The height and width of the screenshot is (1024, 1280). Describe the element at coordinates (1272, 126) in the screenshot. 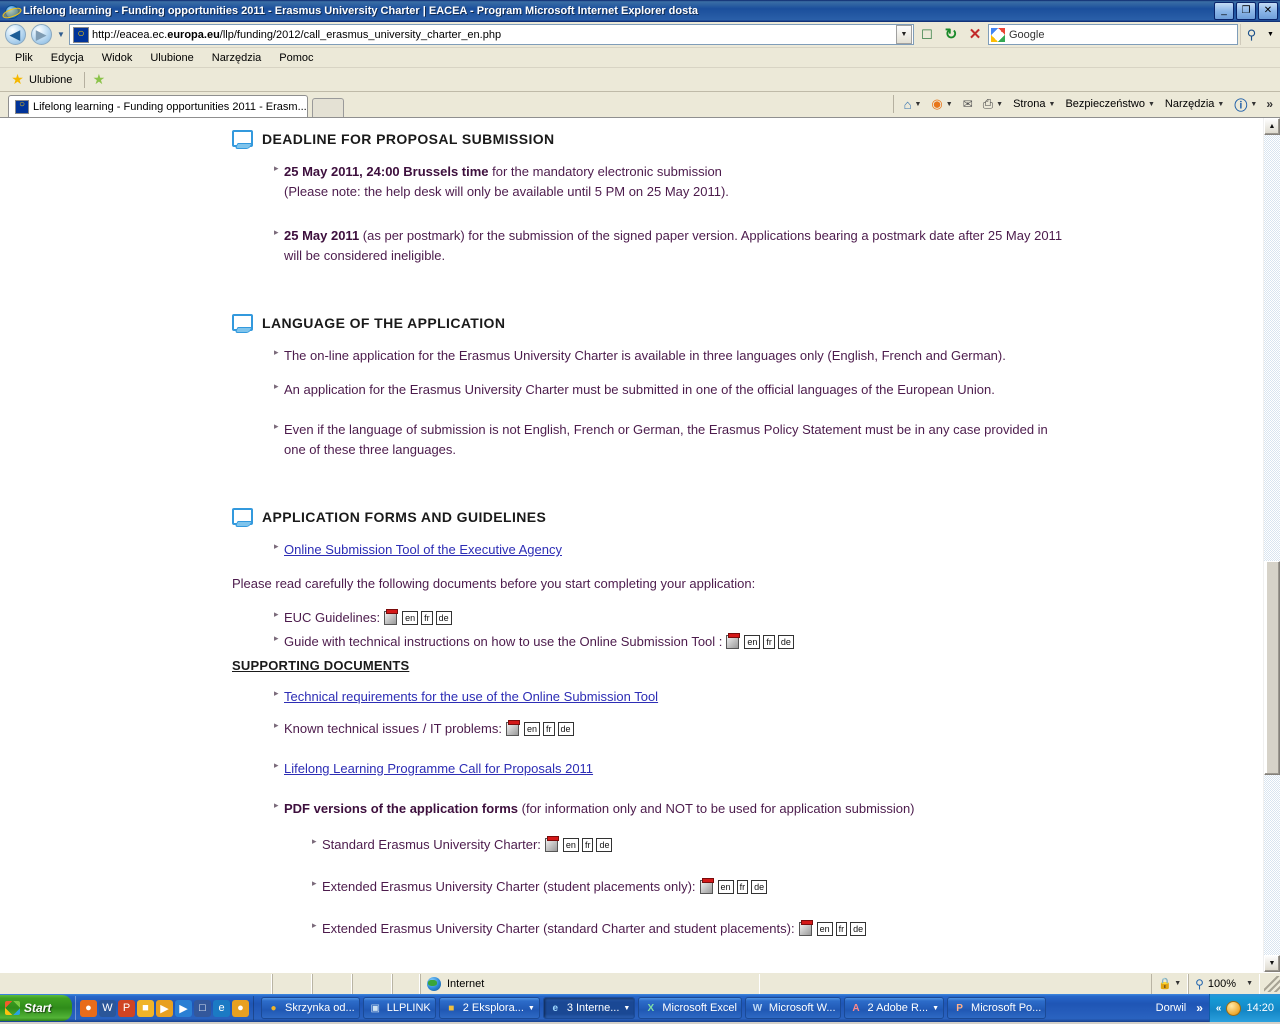

I see `scroll-up-button: ▲` at that location.